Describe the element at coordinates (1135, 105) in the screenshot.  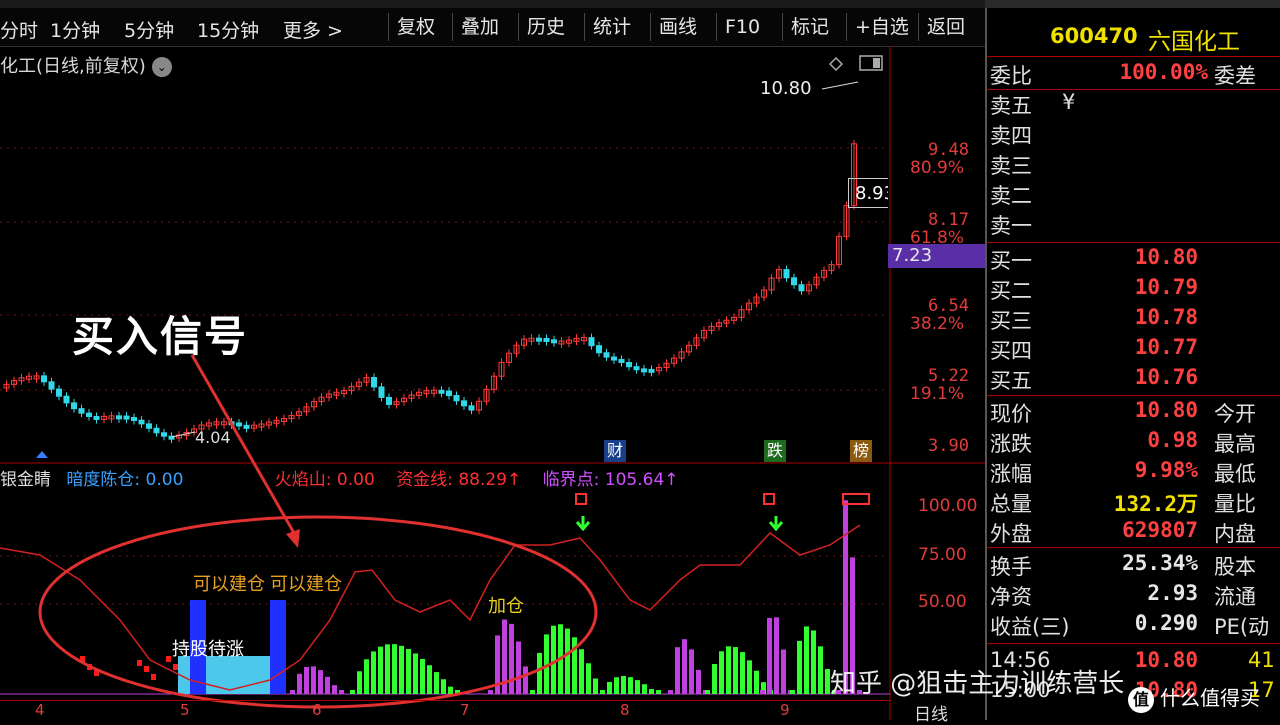
I see `ask-row: 卖五 ¥` at that location.